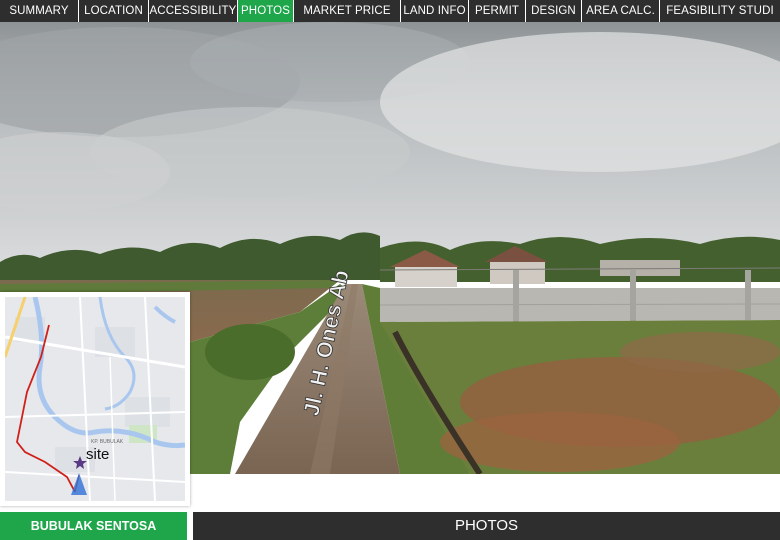  What do you see at coordinates (266, 11) in the screenshot?
I see `tab-photos: PHOTOS` at bounding box center [266, 11].